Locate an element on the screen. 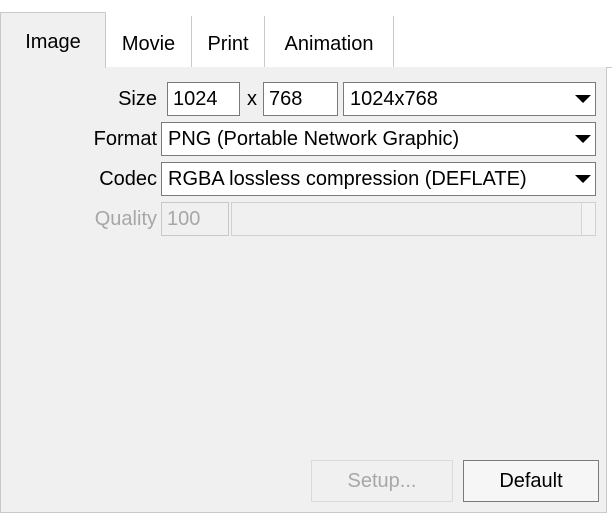 The height and width of the screenshot is (522, 612). quality-input: 100 is located at coordinates (195, 219).